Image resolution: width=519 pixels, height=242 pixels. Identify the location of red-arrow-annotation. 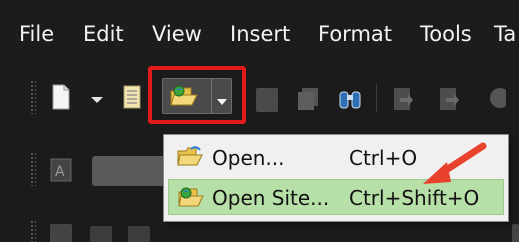
(455, 163).